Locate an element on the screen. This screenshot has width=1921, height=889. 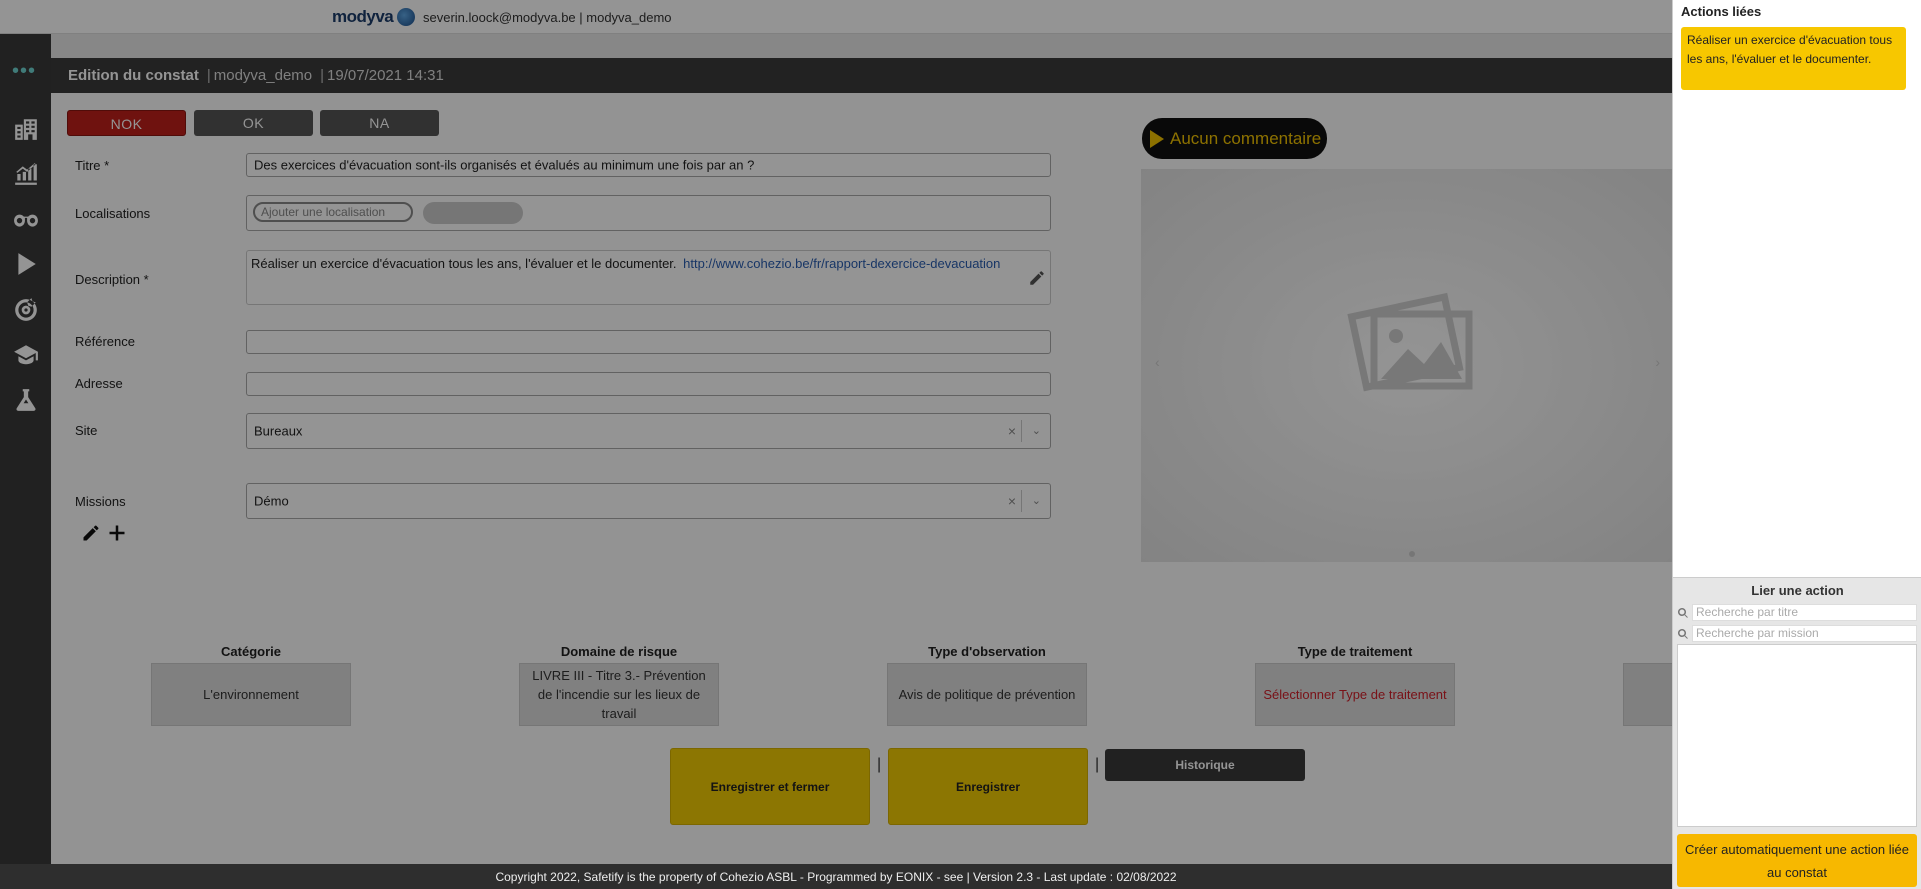
search-mission-input: Recherche par mission is located at coordinates (1804, 633).